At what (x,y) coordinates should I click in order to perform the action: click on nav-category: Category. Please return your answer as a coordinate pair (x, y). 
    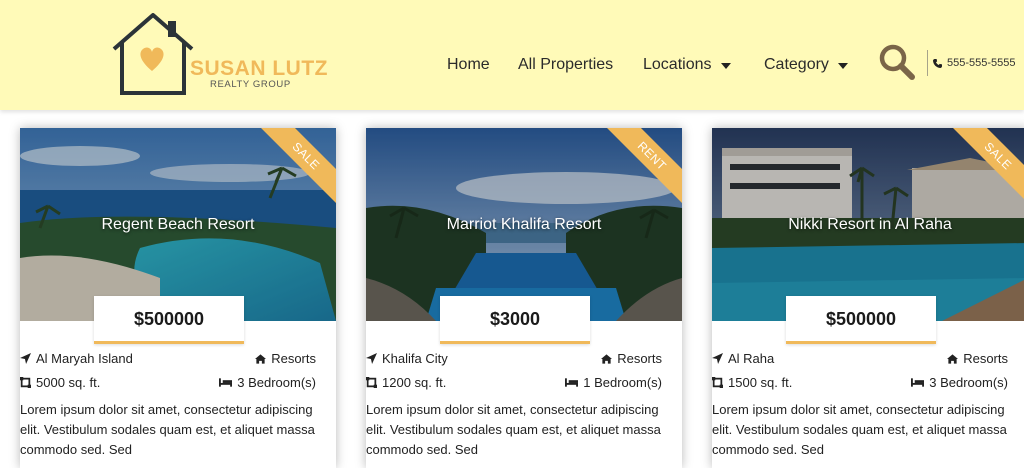
    Looking at the image, I should click on (806, 65).